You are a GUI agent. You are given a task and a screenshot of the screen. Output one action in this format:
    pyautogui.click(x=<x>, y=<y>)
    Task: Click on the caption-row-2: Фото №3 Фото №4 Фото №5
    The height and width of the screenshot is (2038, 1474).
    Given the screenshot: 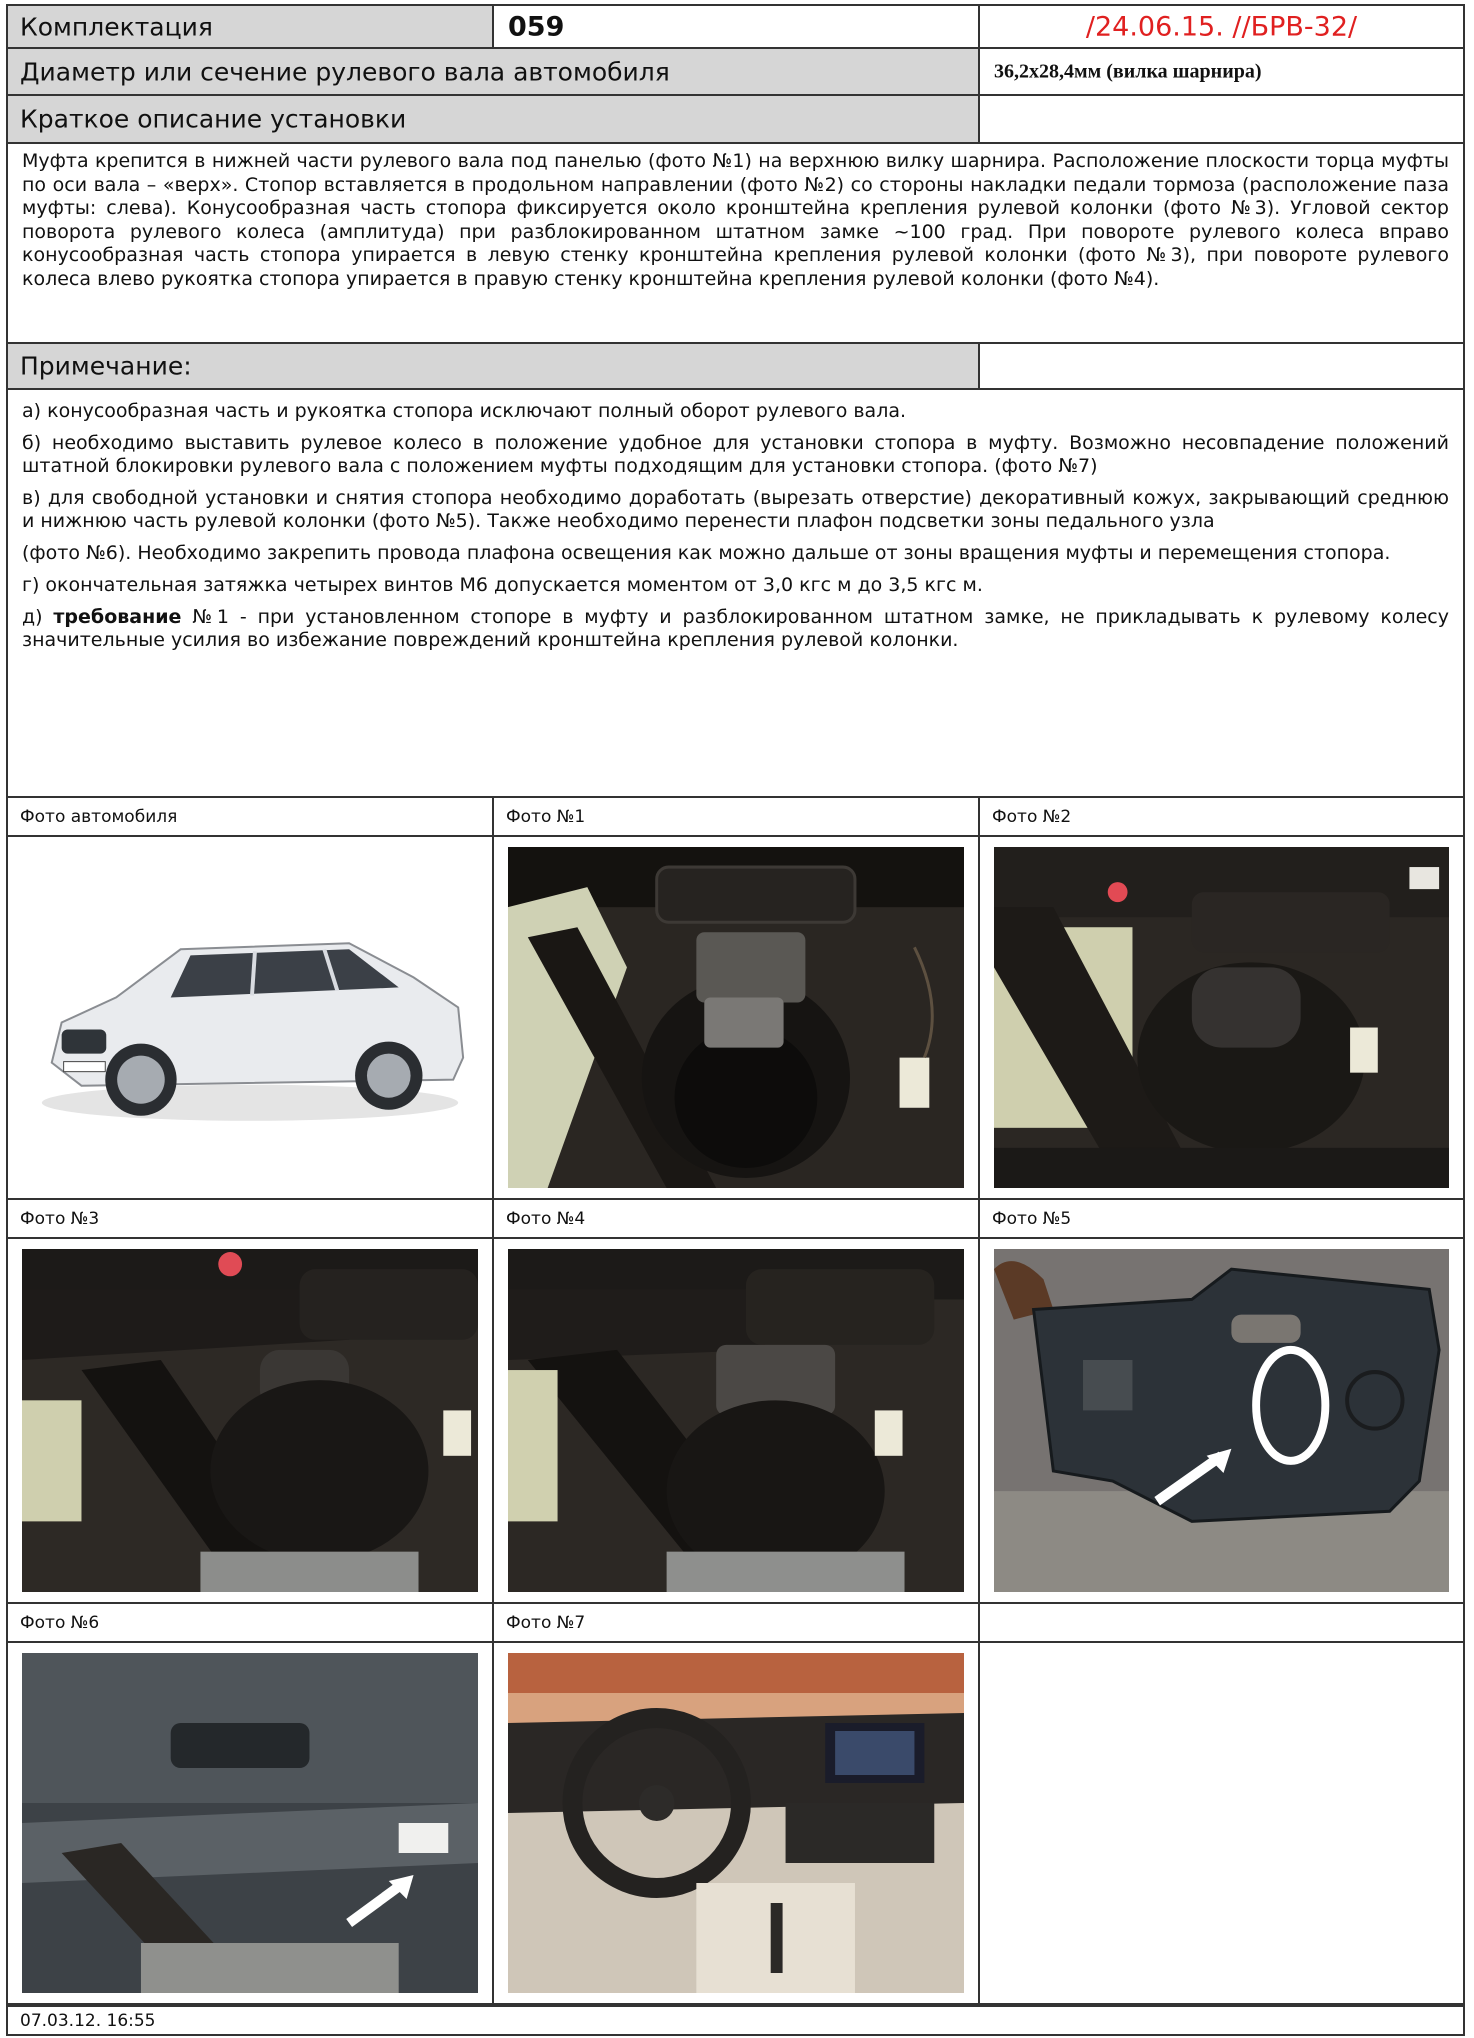 What is the action you would take?
    pyautogui.click(x=735, y=1219)
    